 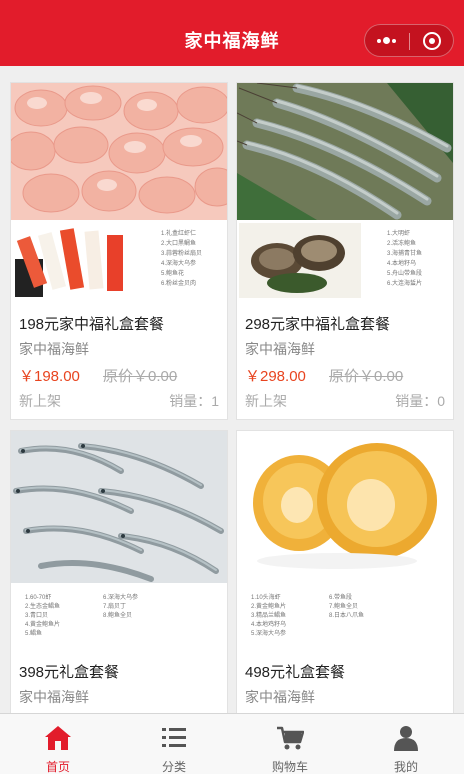 I want to click on capsule-divider, so click(x=409, y=41).